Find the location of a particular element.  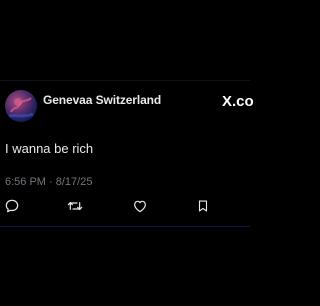

brand-label: X.co is located at coordinates (238, 101).